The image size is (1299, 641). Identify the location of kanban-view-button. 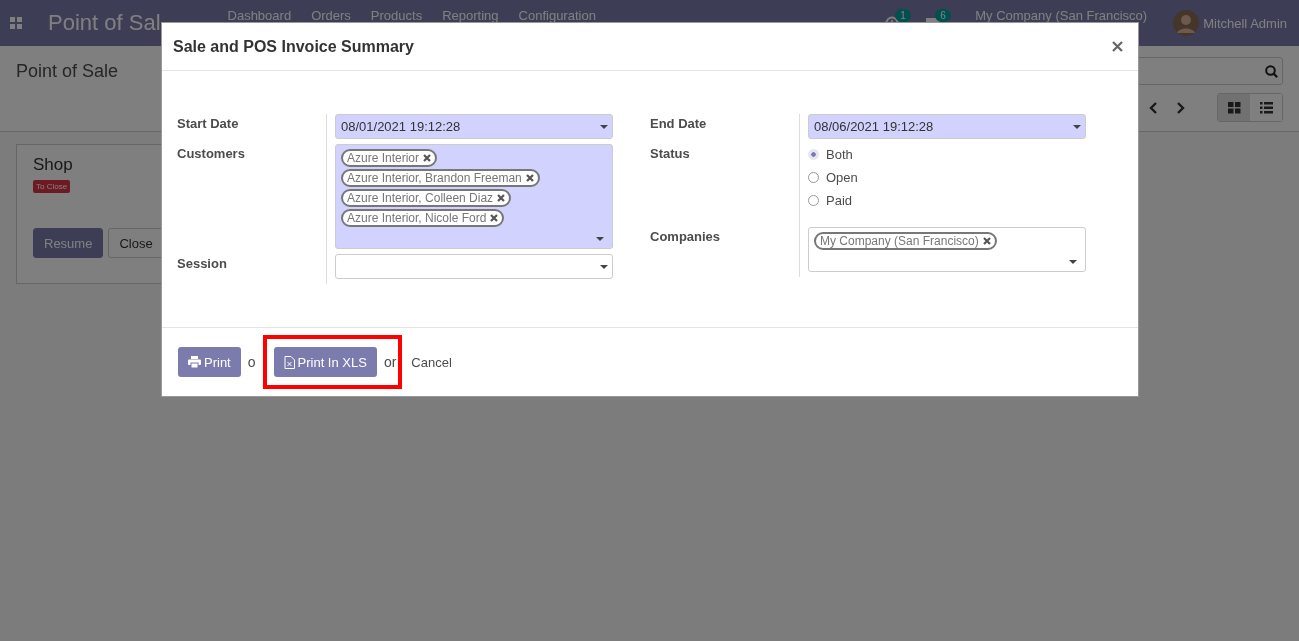
(1234, 107).